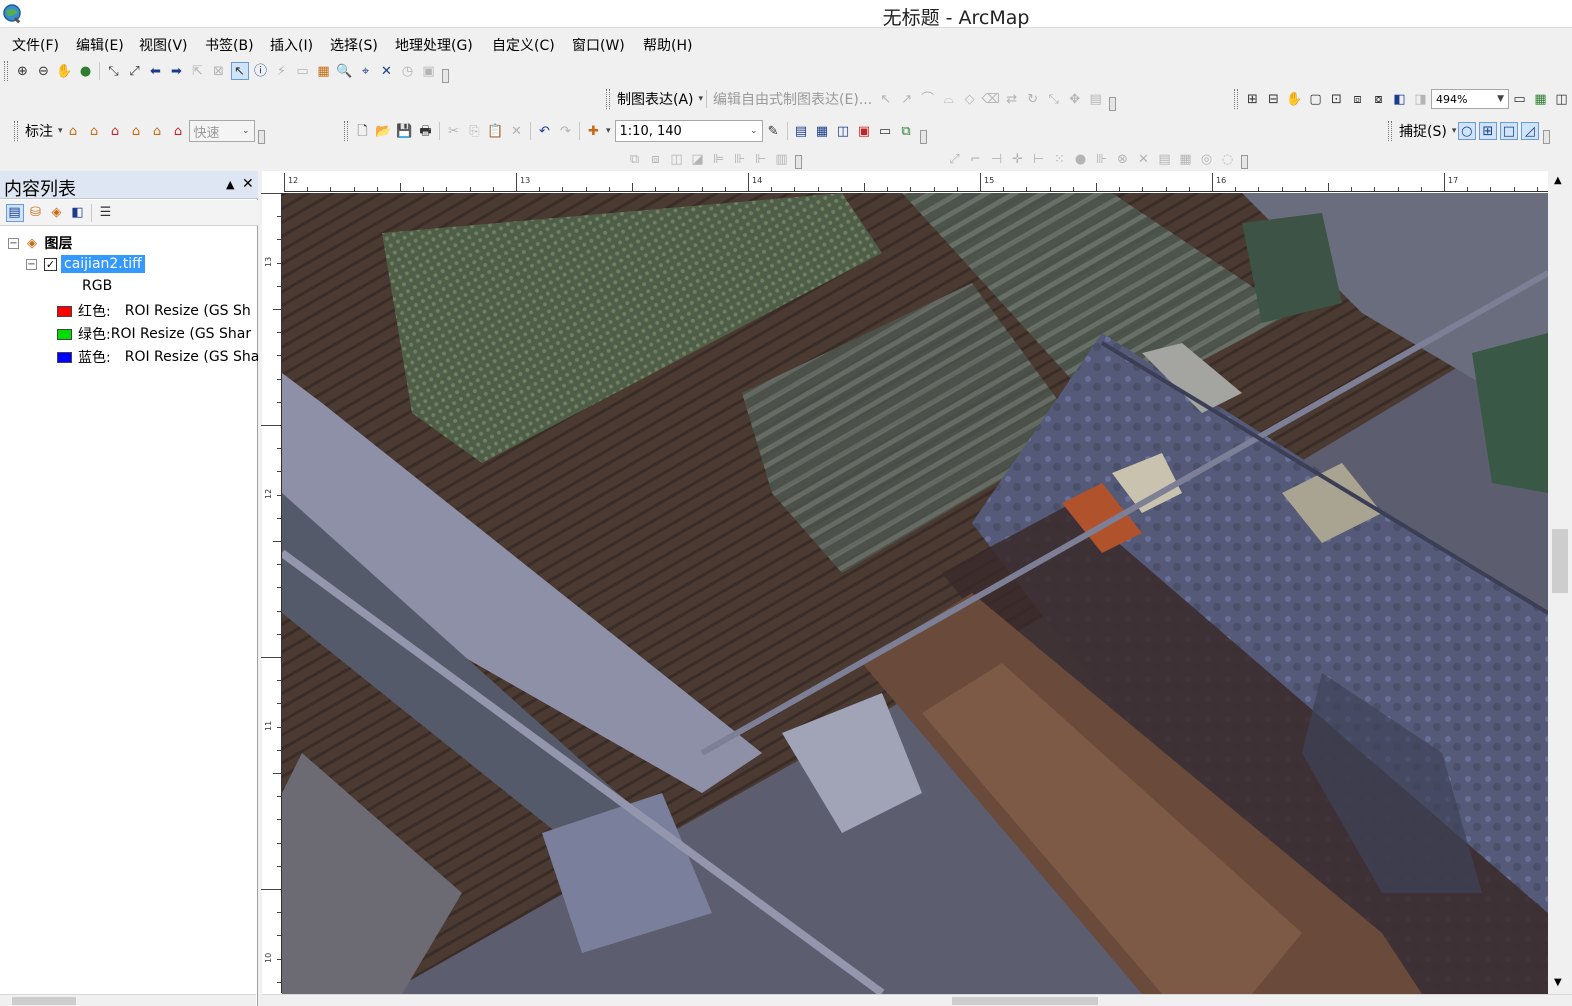 The image size is (1572, 1006). I want to click on topo-errors-icon: ●, so click(1081, 159).